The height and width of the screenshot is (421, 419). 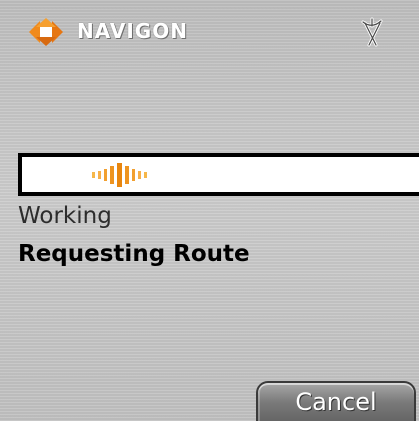 I want to click on cancel-button: Cancel, so click(x=336, y=401).